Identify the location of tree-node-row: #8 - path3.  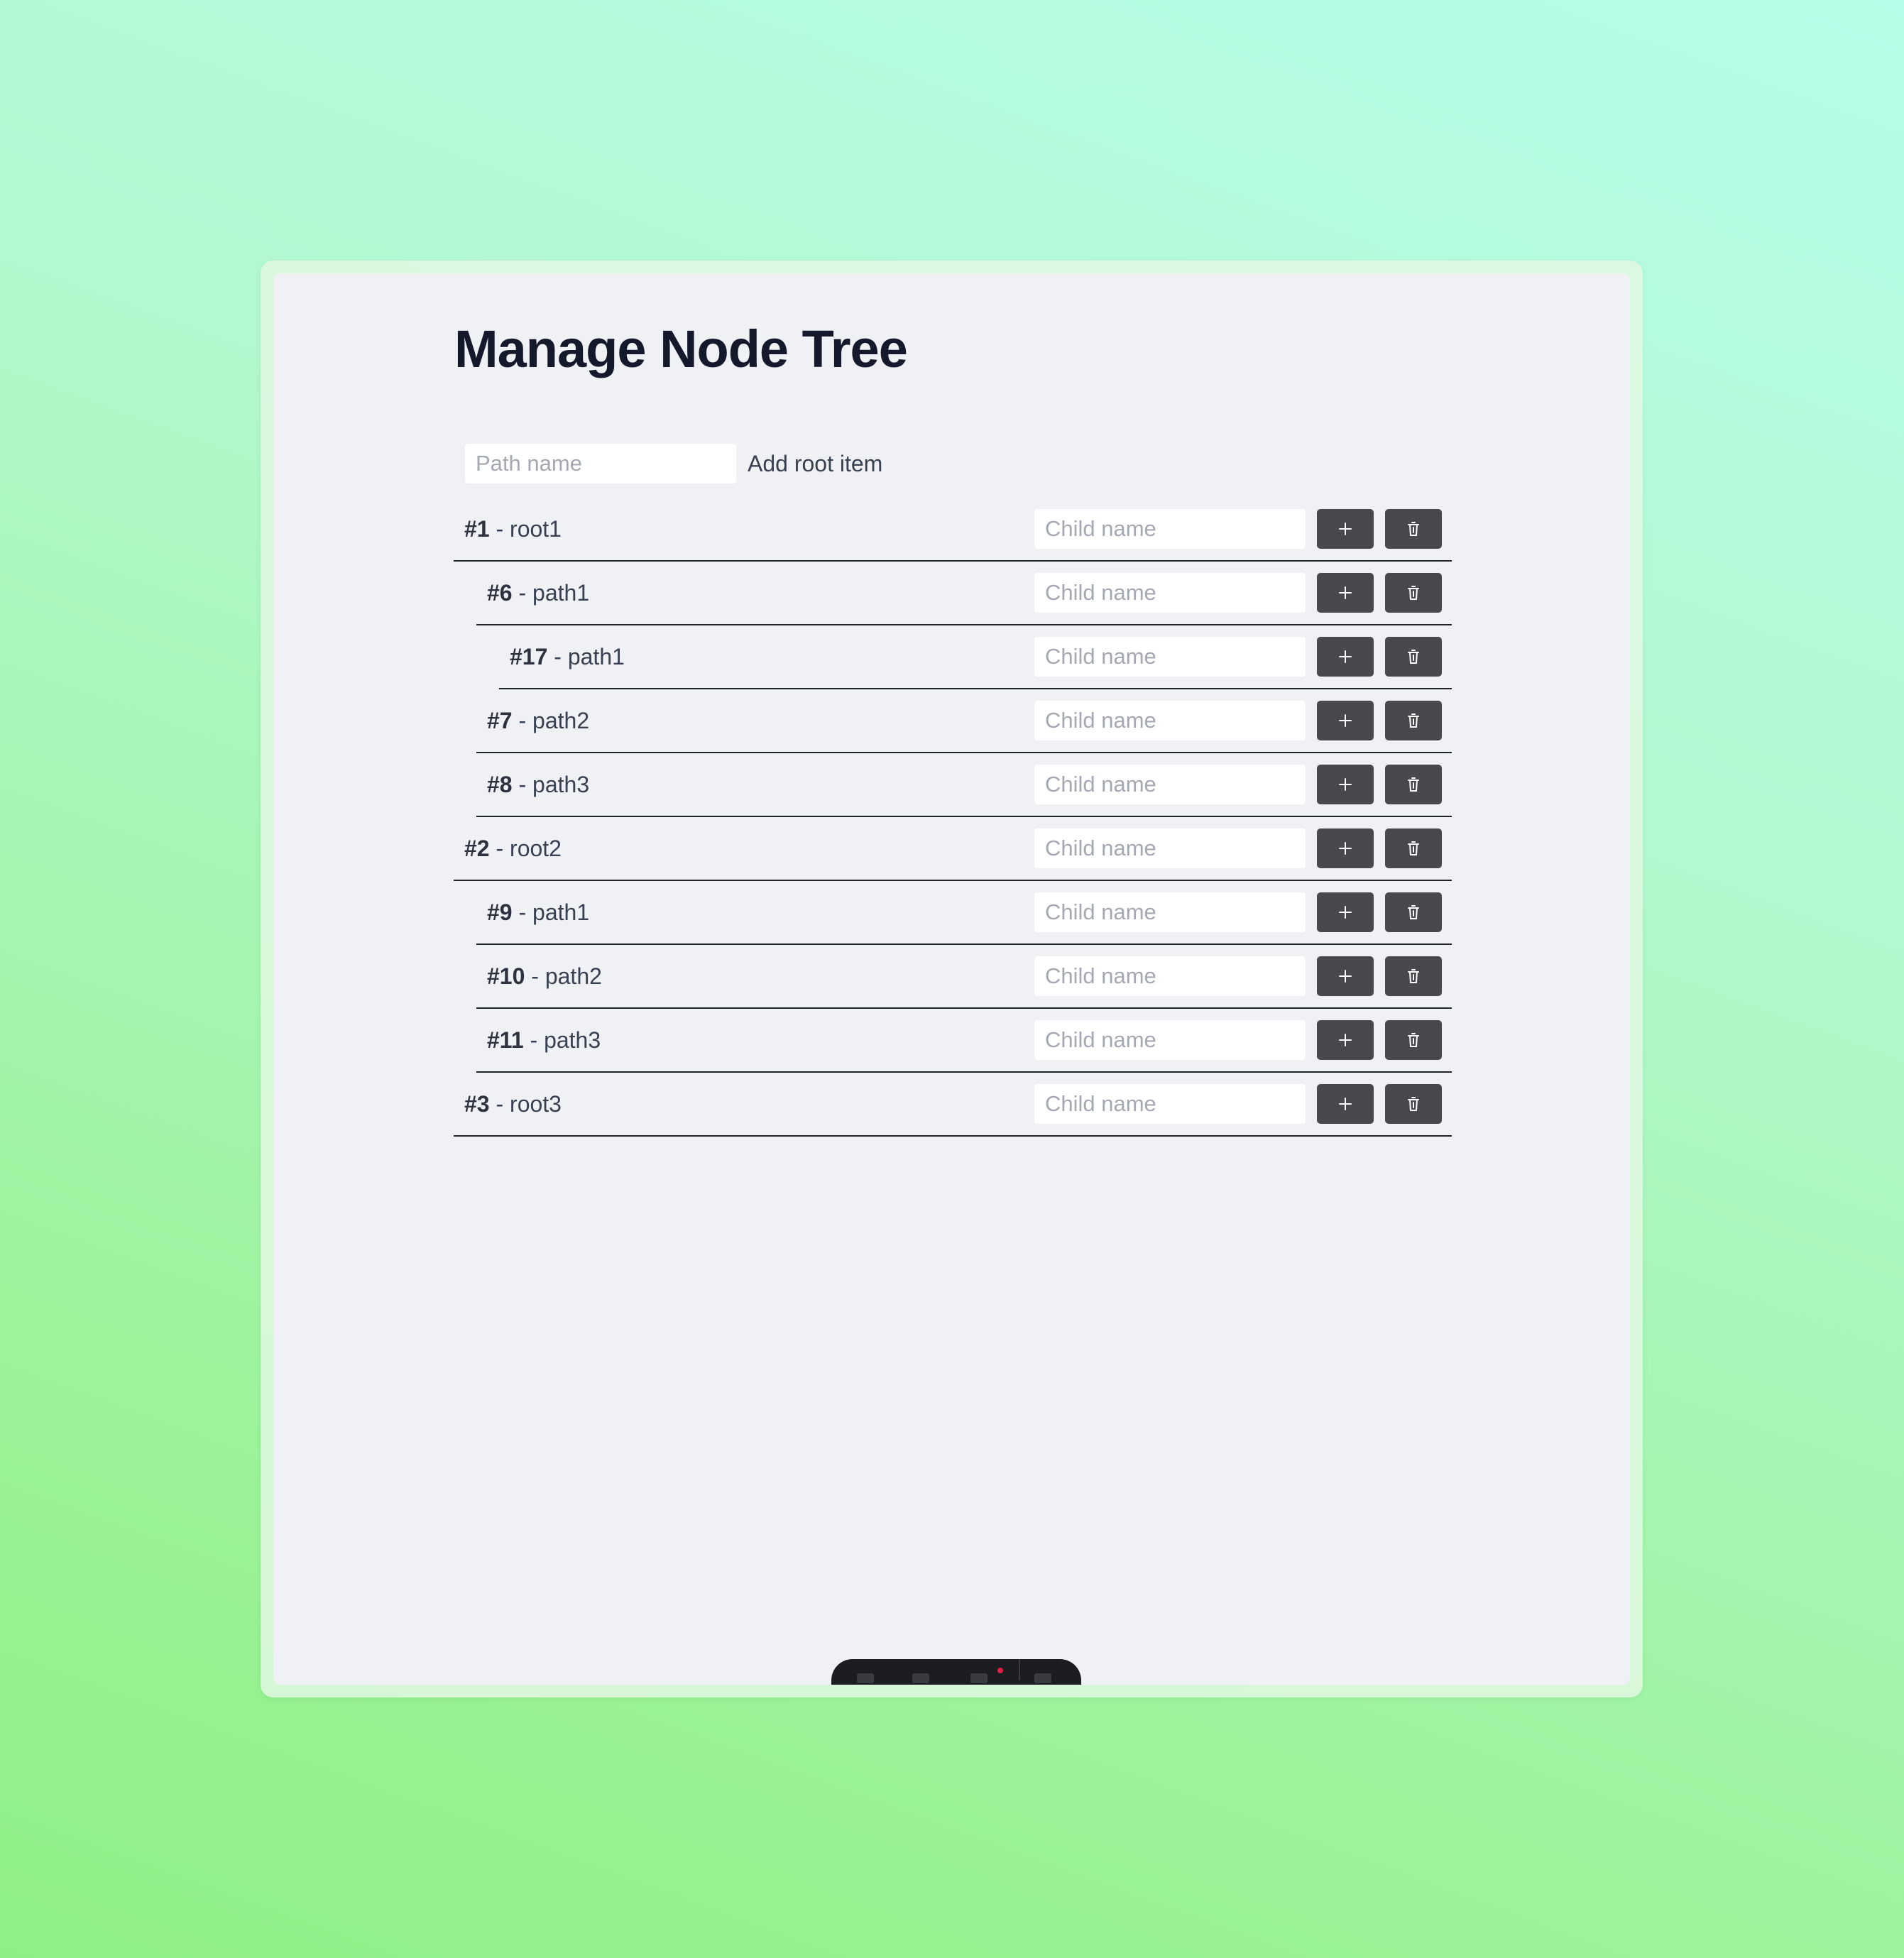
(964, 785).